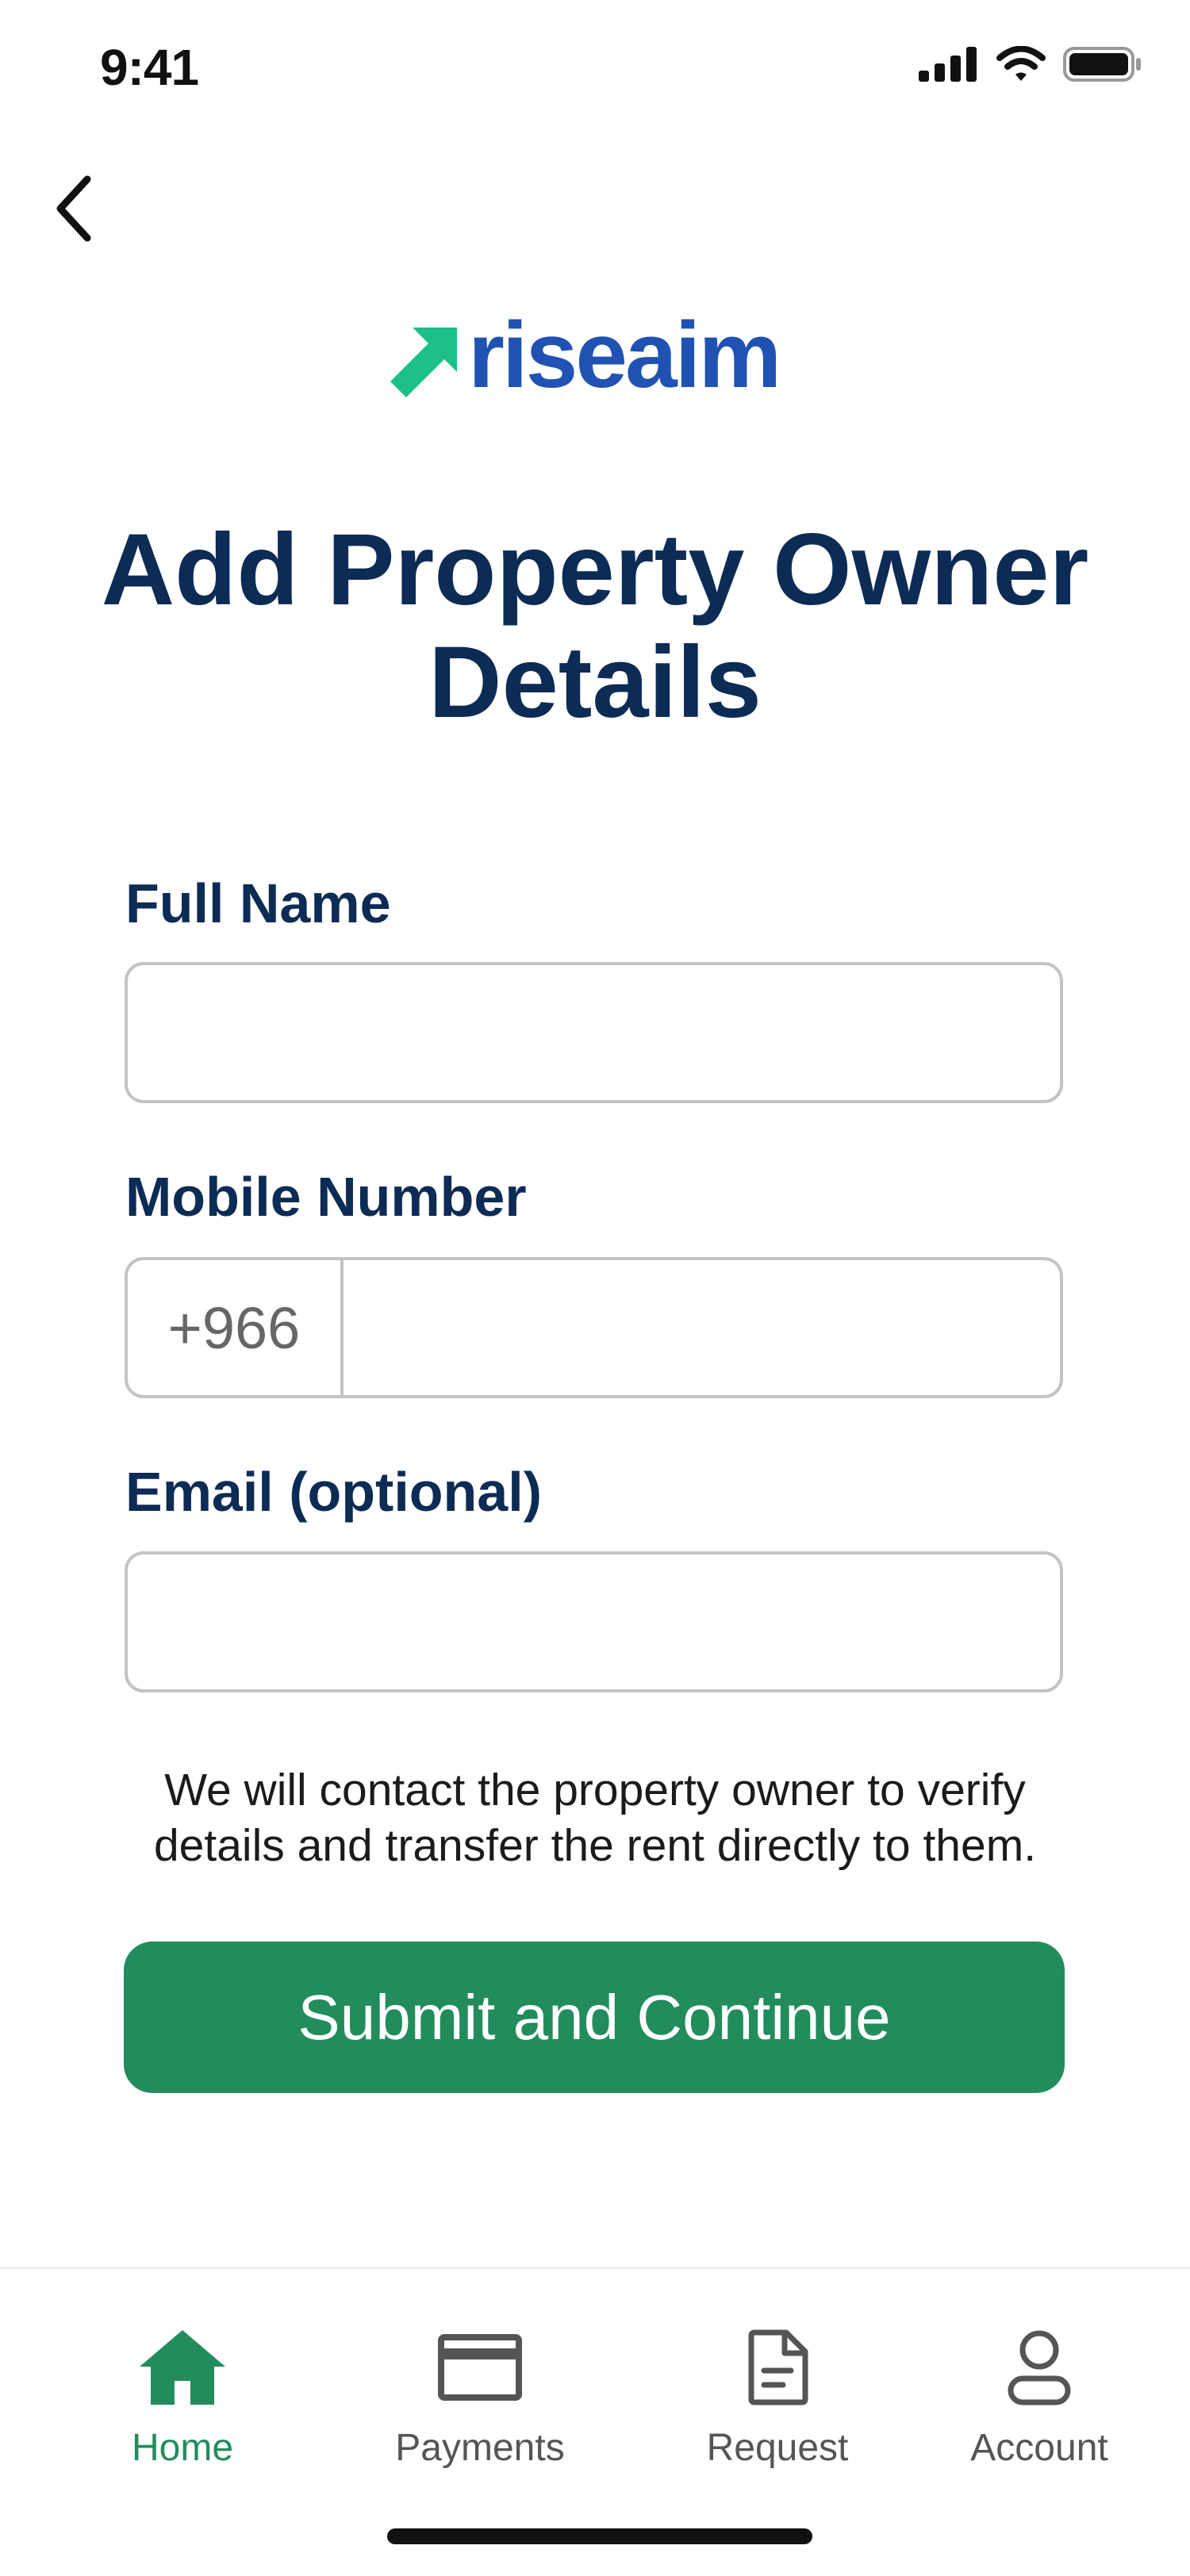 The image size is (1190, 2576). I want to click on back-button, so click(74, 209).